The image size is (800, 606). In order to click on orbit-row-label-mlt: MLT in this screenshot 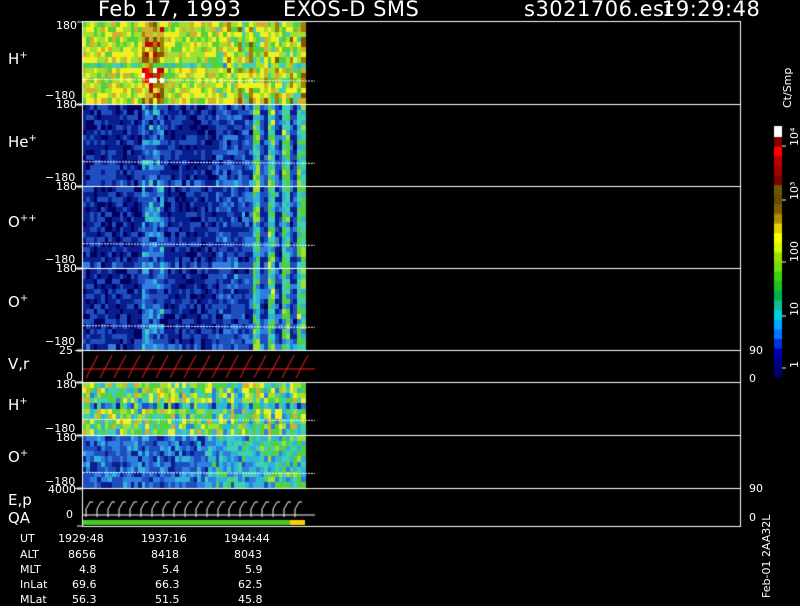, I will do `click(30, 569)`.